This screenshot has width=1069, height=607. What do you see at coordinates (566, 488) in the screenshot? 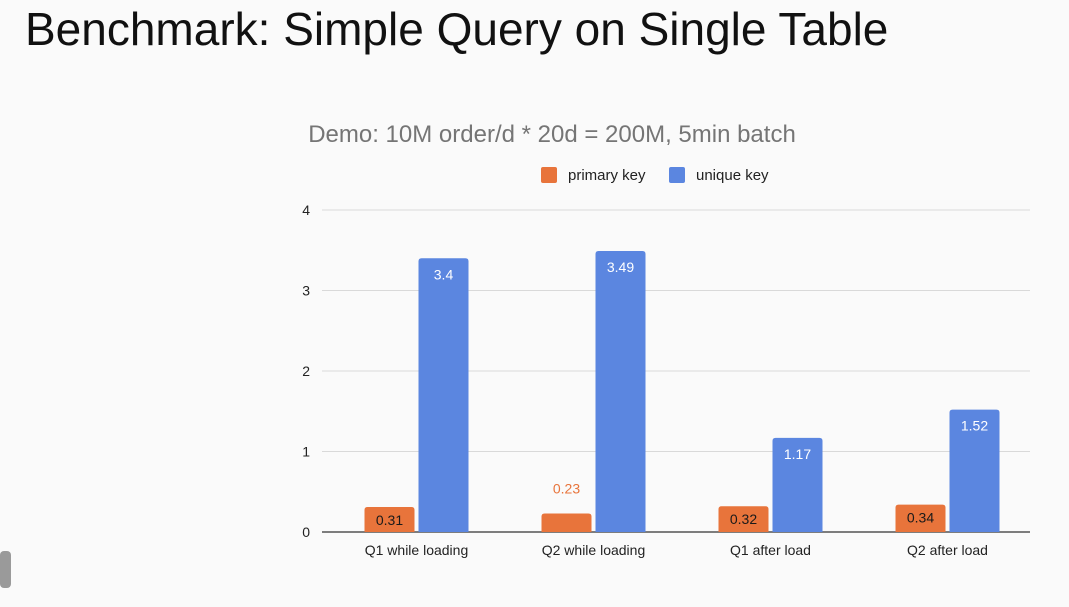
I see `data-label: 0.23` at bounding box center [566, 488].